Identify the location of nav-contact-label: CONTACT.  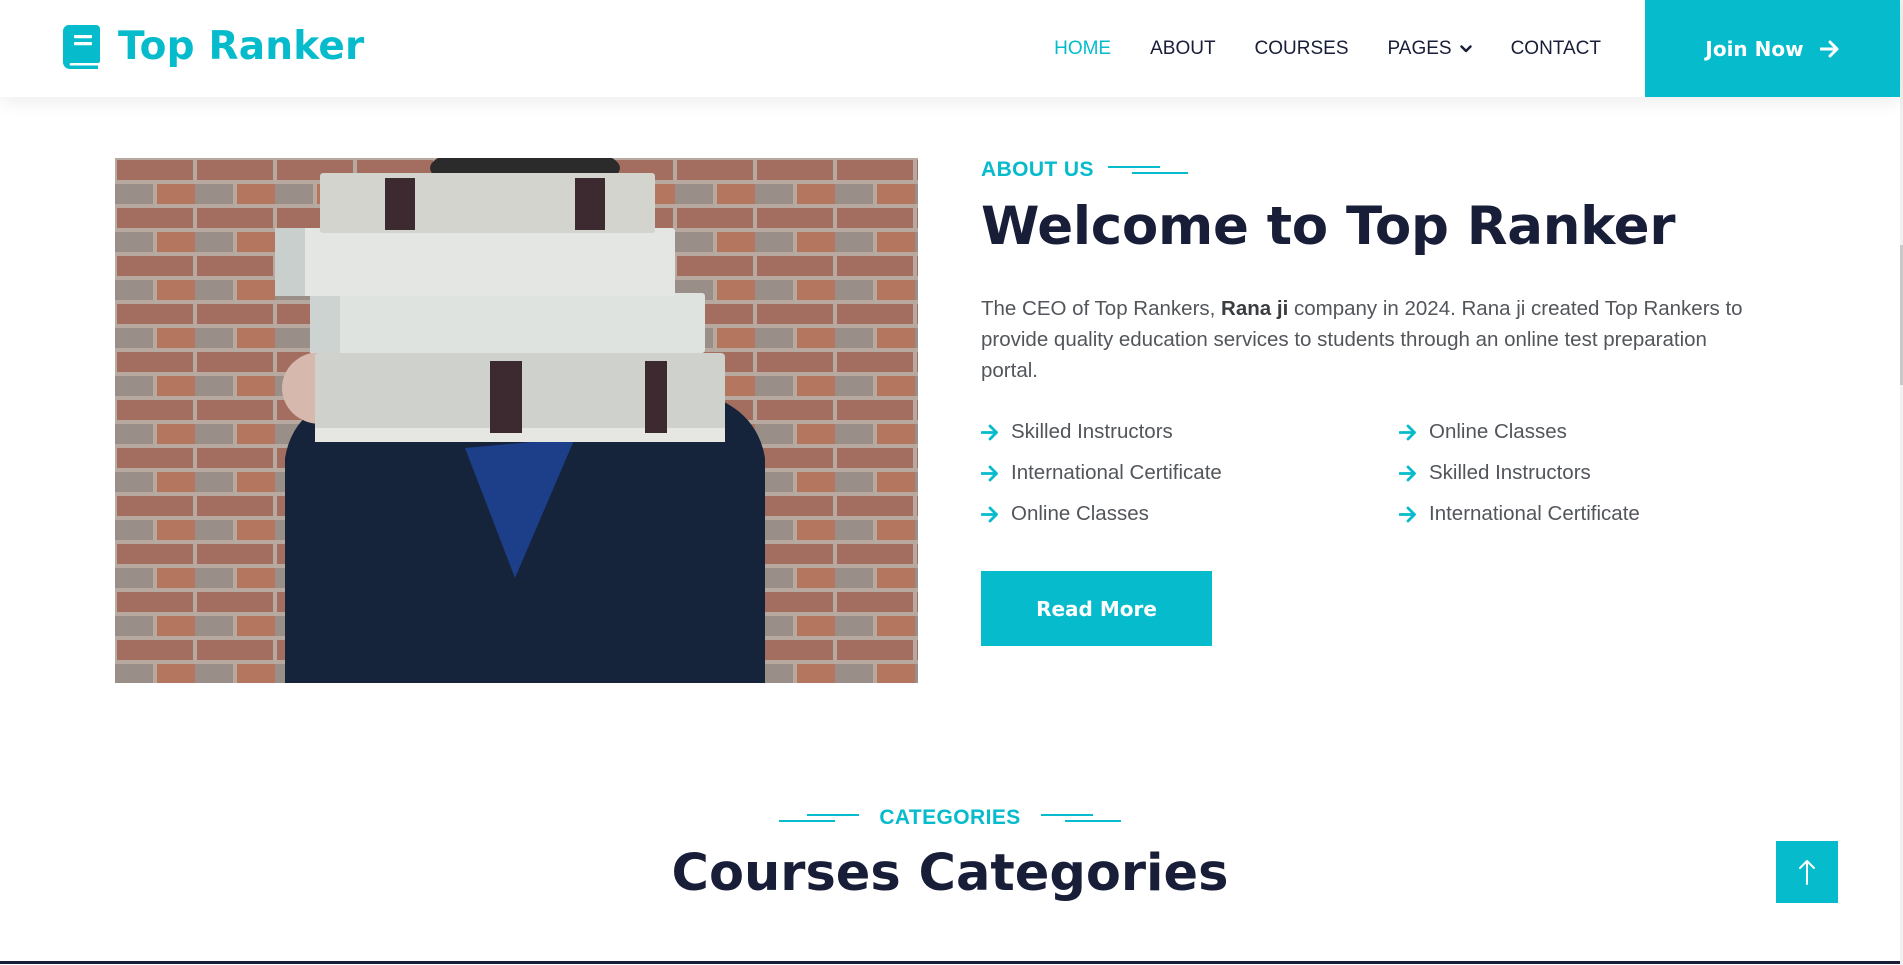
(1555, 48).